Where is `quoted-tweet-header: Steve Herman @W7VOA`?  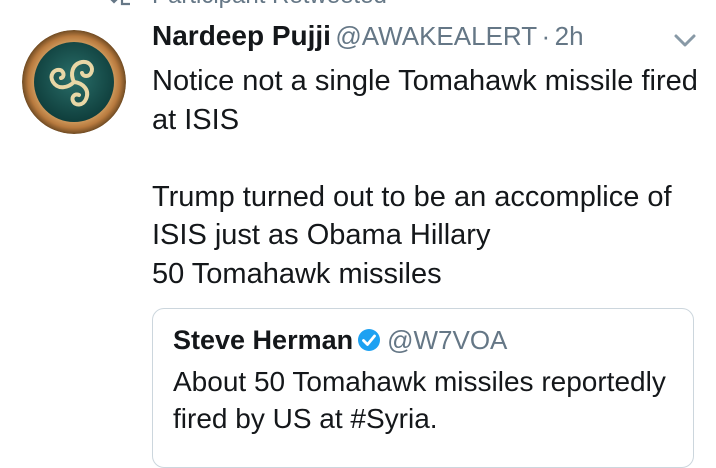
quoted-tweet-header: Steve Herman @W7VOA is located at coordinates (340, 343).